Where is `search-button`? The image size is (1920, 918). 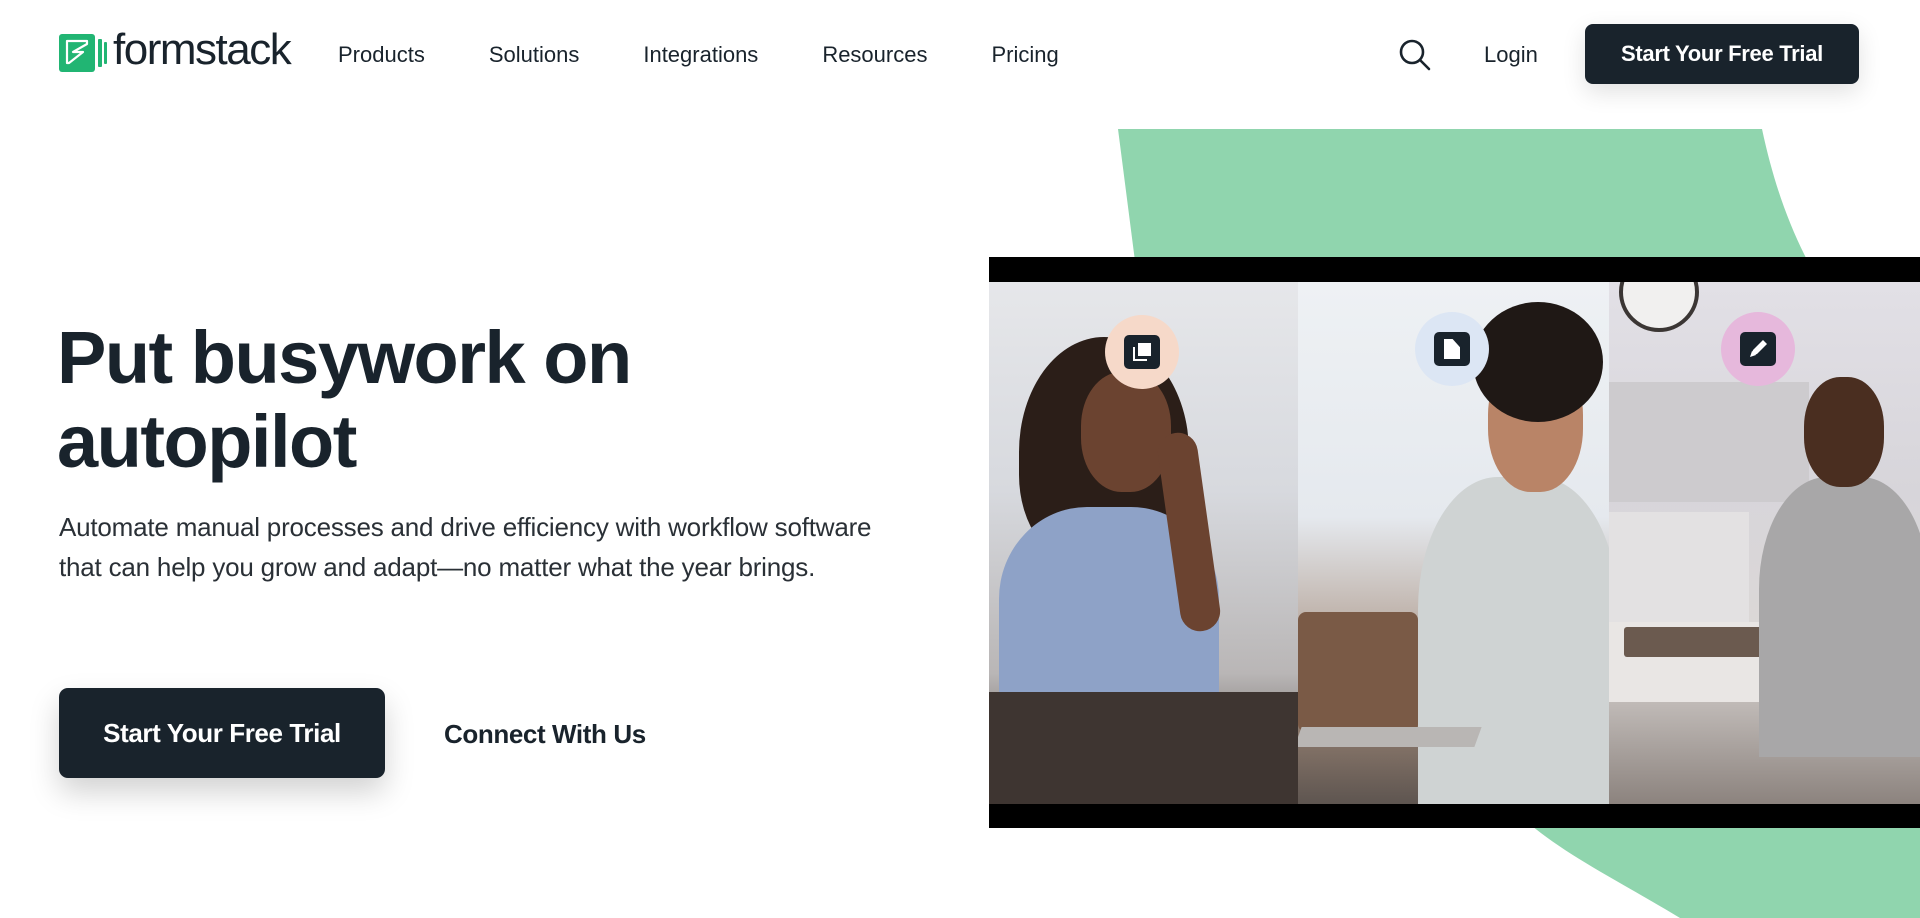 search-button is located at coordinates (1415, 55).